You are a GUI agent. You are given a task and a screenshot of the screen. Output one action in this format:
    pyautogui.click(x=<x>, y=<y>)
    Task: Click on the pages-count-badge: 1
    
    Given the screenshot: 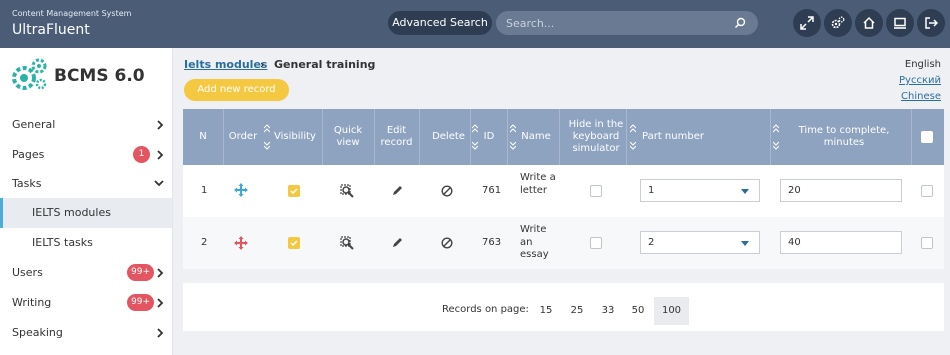 What is the action you would take?
    pyautogui.click(x=141, y=154)
    